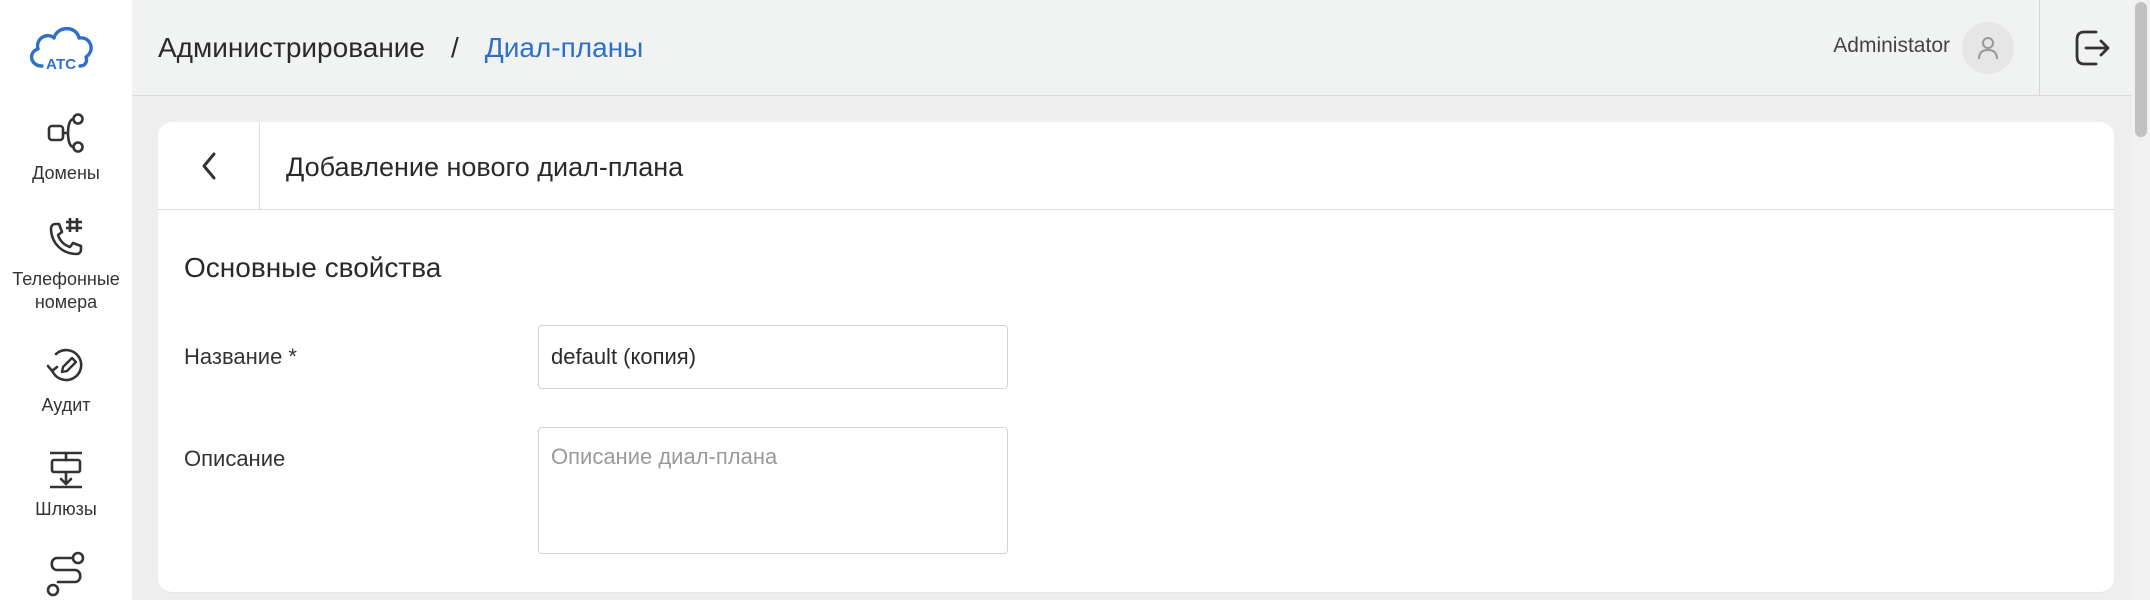 The image size is (2150, 600). Describe the element at coordinates (66, 405) in the screenshot. I see `sidebar-item-label: Аудит` at that location.